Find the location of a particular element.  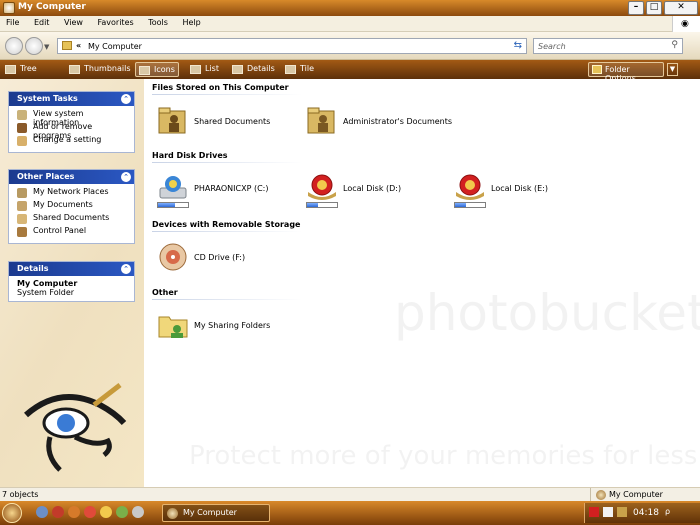

drive-usage-bar is located at coordinates (322, 205).